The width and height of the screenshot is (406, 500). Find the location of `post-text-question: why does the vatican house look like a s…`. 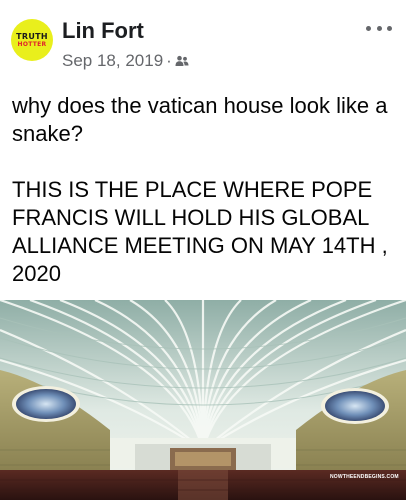

post-text-question: why does the vatican house look like a s… is located at coordinates (200, 119).